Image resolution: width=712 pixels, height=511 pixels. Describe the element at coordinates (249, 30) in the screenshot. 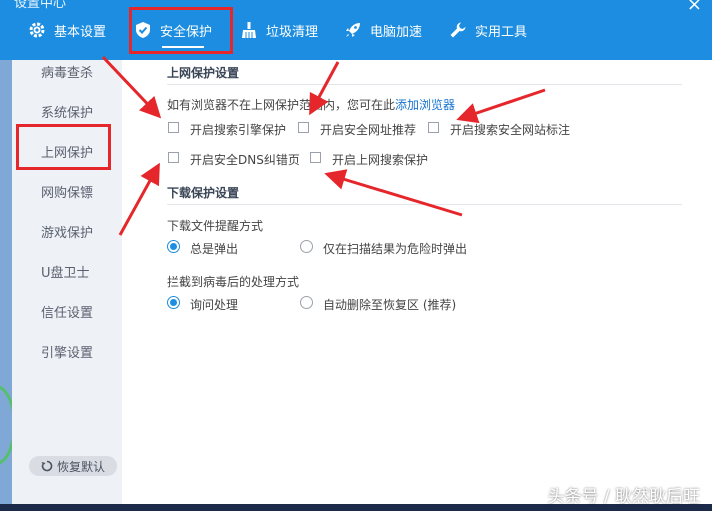

I see `broom-icon` at that location.